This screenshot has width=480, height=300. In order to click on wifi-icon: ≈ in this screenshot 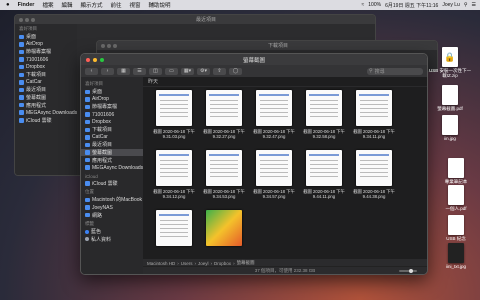, I will do `click(363, 5)`.